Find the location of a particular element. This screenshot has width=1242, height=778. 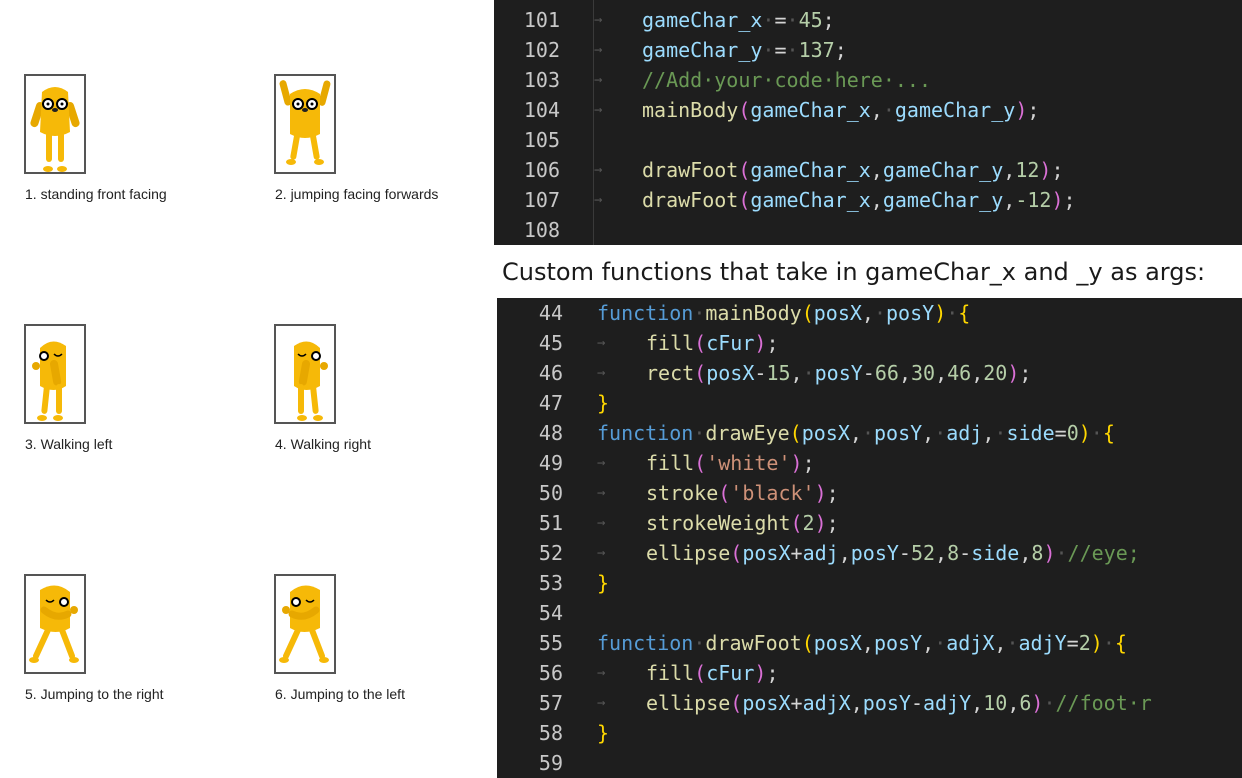

sprite-walking-right is located at coordinates (305, 374).